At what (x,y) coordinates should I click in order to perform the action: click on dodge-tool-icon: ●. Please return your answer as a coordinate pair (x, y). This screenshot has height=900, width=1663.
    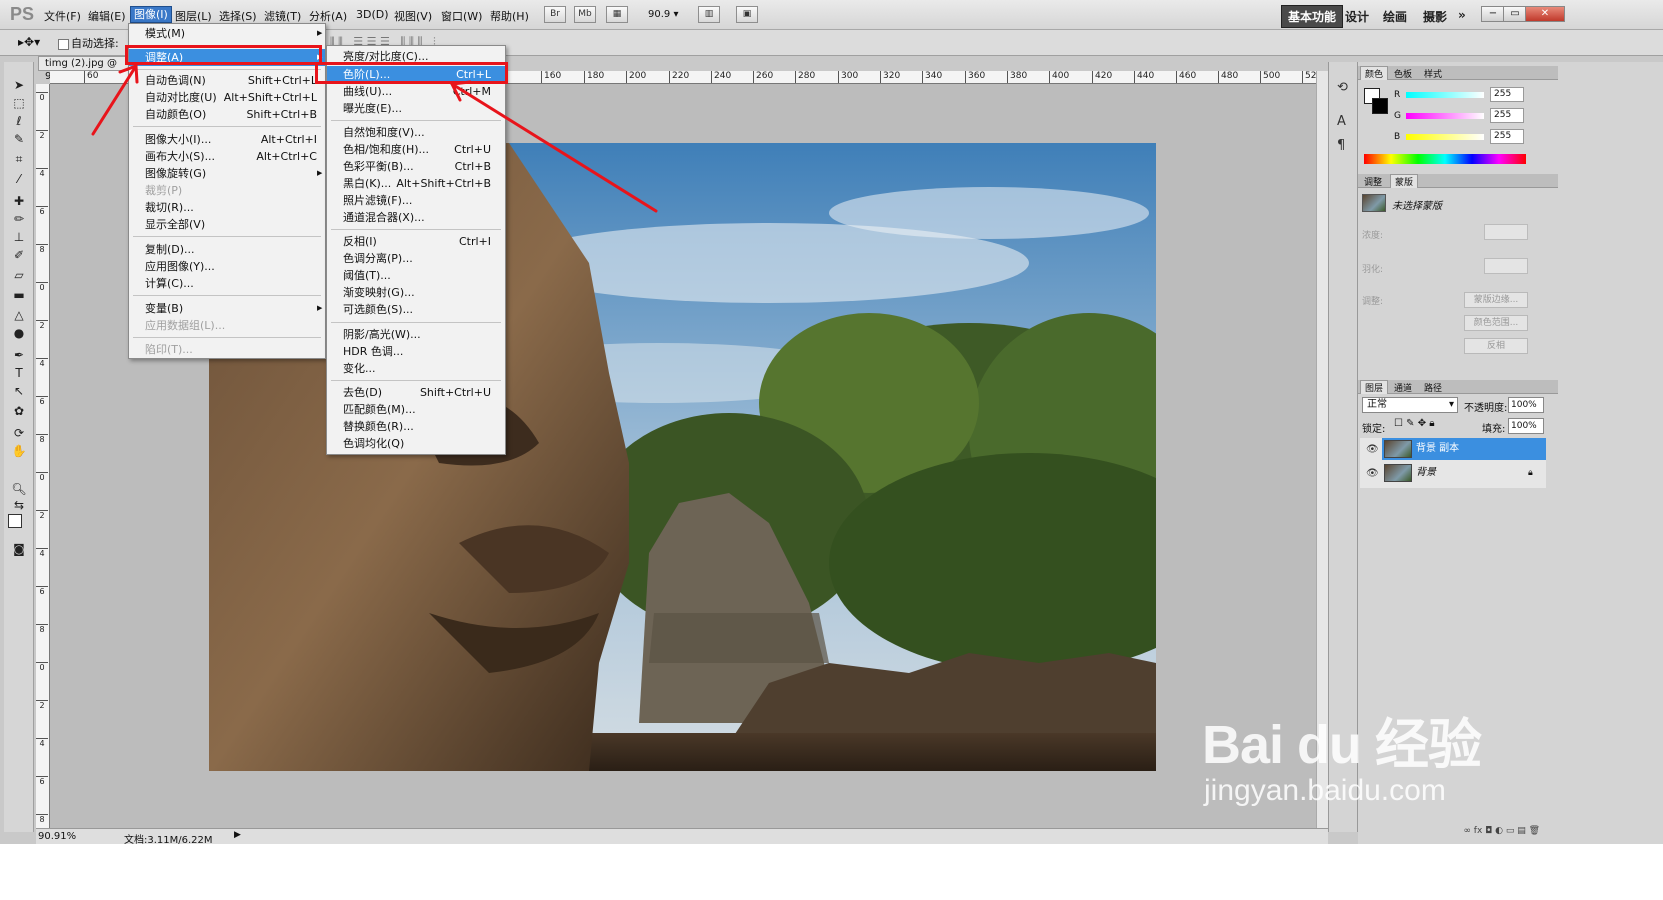
    Looking at the image, I should click on (19, 333).